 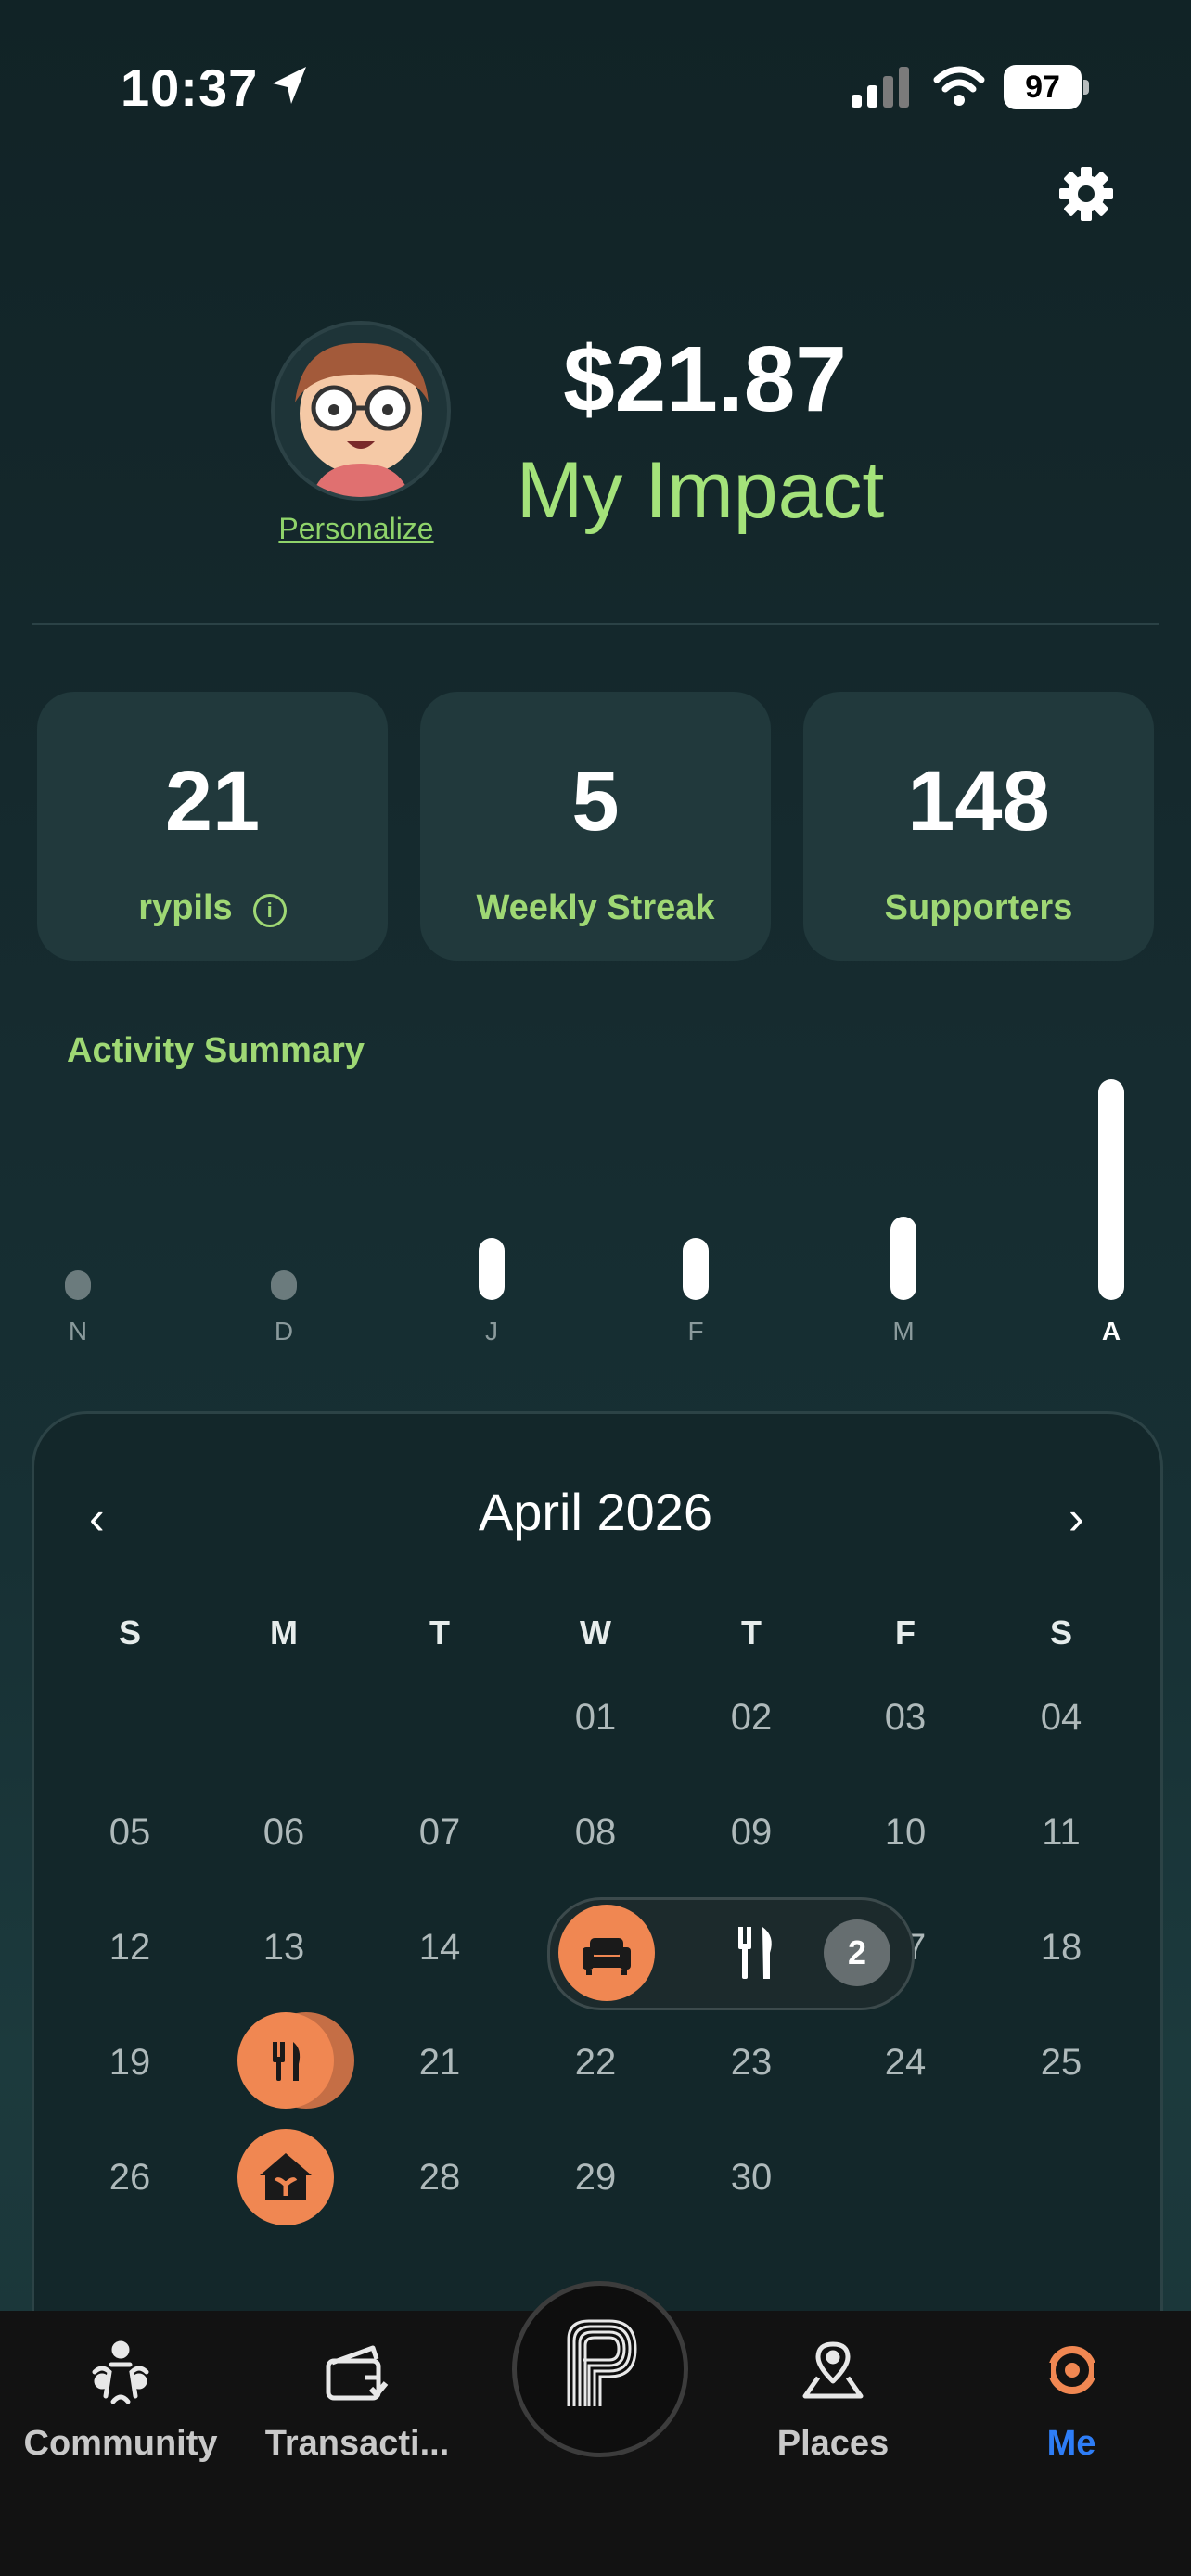 I want to click on popup-event-sofa, so click(x=606, y=1953).